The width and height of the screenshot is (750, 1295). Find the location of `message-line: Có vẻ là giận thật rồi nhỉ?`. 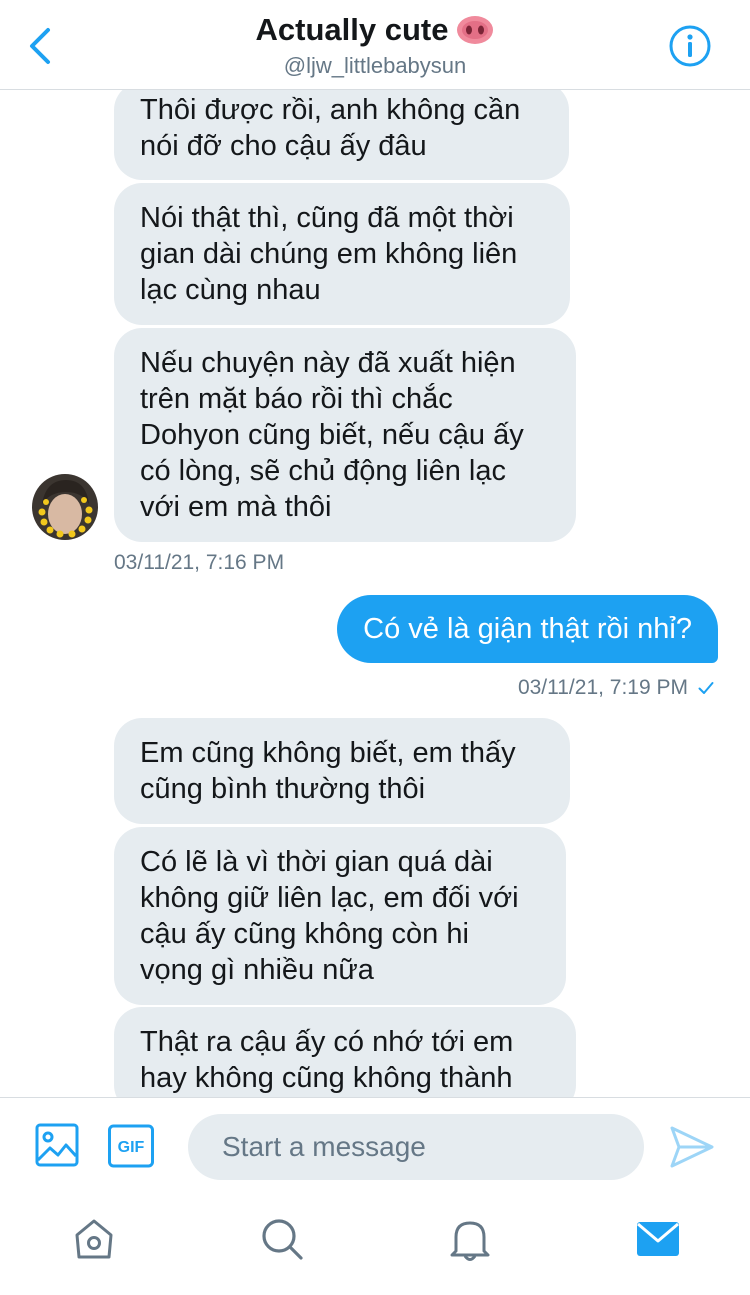

message-line: Có vẻ là giận thật rồi nhỉ? is located at coordinates (527, 629).